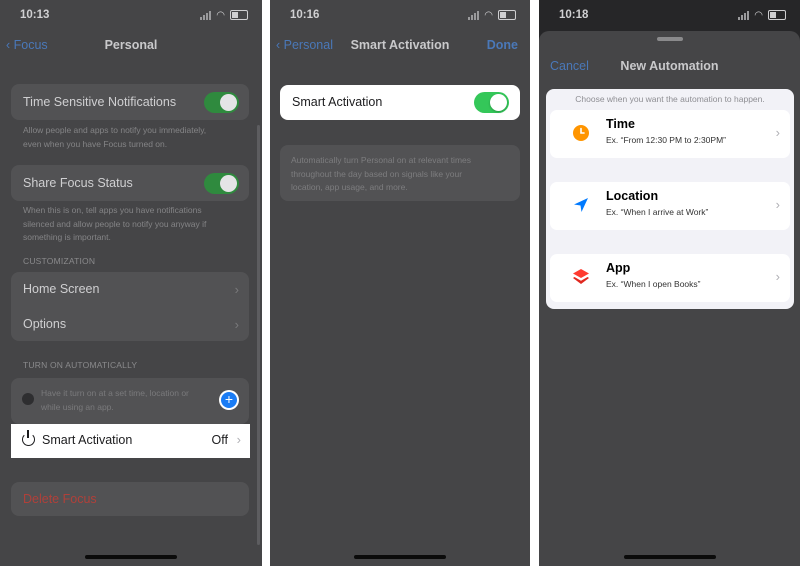 This screenshot has height=566, width=800. What do you see at coordinates (400, 102) in the screenshot?
I see `smart-activation-toggle-card: Smart Activation` at bounding box center [400, 102].